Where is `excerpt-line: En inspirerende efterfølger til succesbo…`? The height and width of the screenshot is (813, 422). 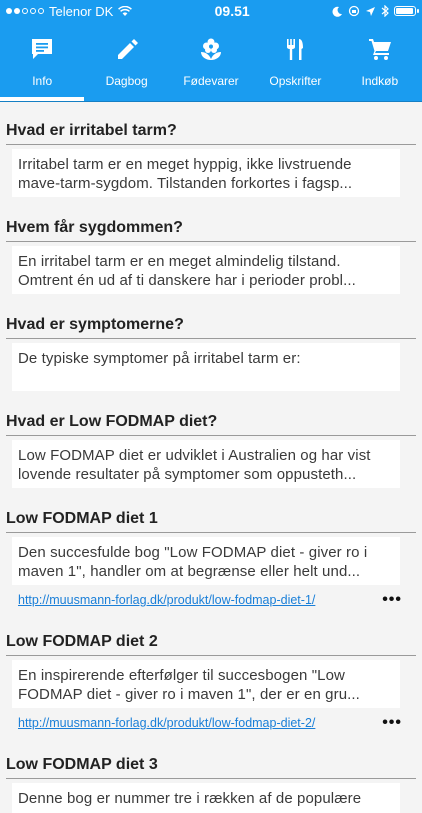
excerpt-line: En inspirerende efterfølger til succesbo… is located at coordinates (181, 675).